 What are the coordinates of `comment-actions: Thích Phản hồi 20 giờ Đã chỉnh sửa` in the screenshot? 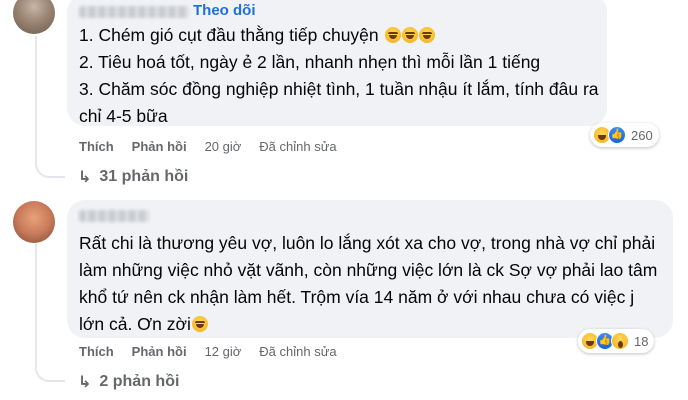 It's located at (208, 146).